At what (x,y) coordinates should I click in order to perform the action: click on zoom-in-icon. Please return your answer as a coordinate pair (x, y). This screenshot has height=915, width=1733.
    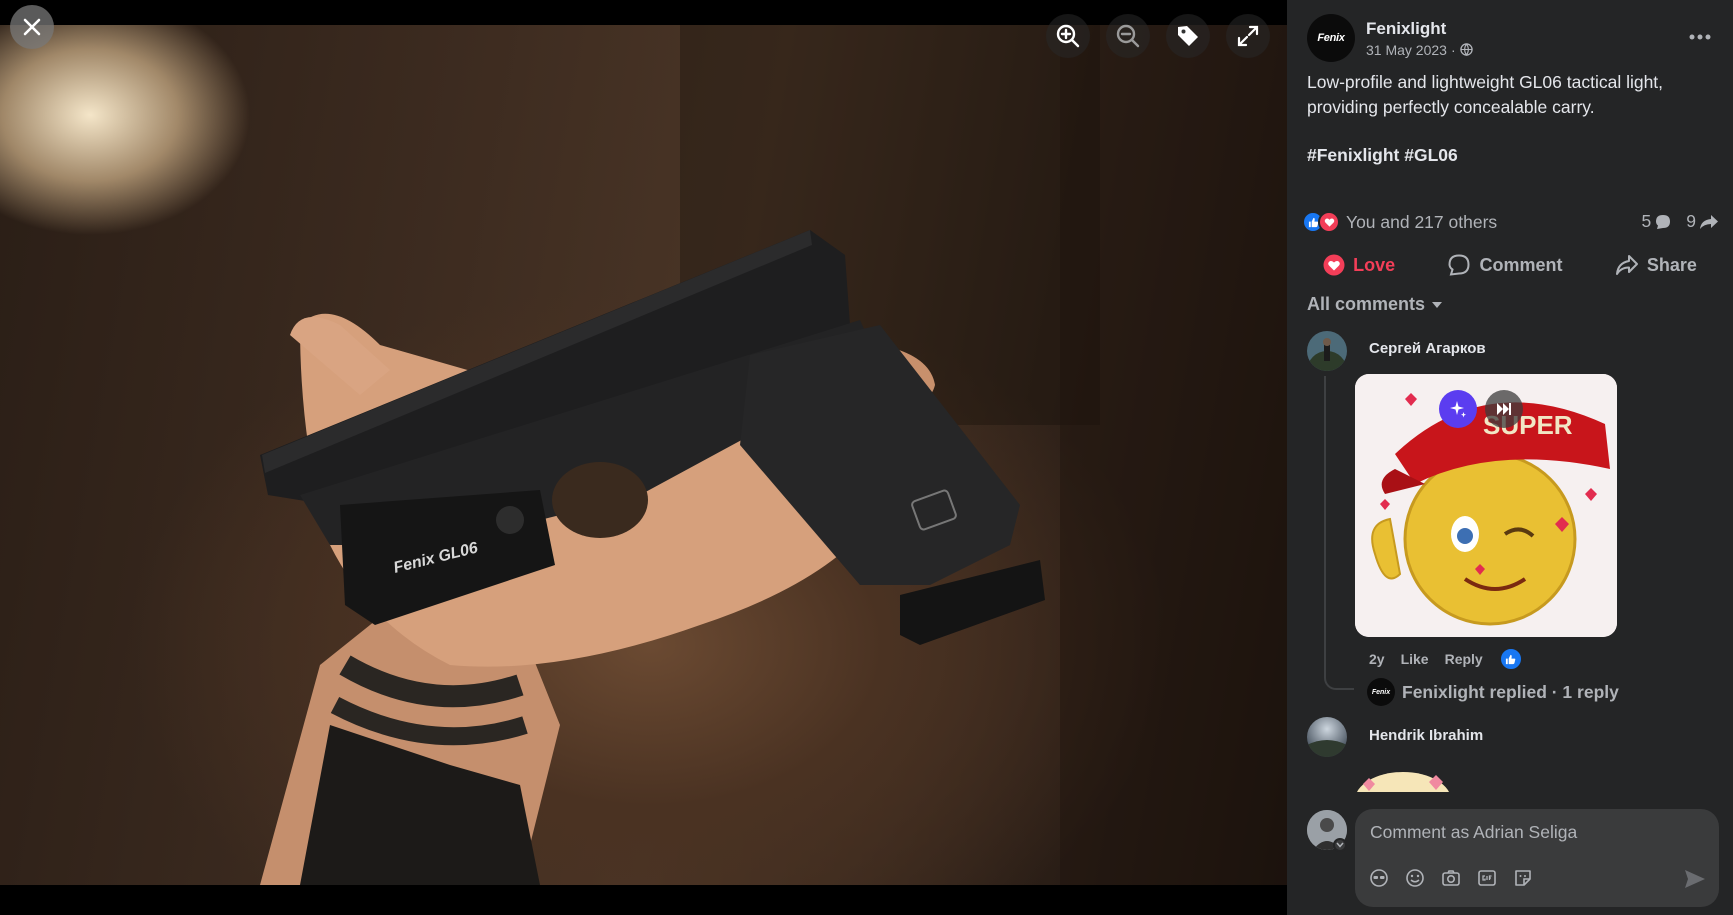
    Looking at the image, I should click on (1068, 36).